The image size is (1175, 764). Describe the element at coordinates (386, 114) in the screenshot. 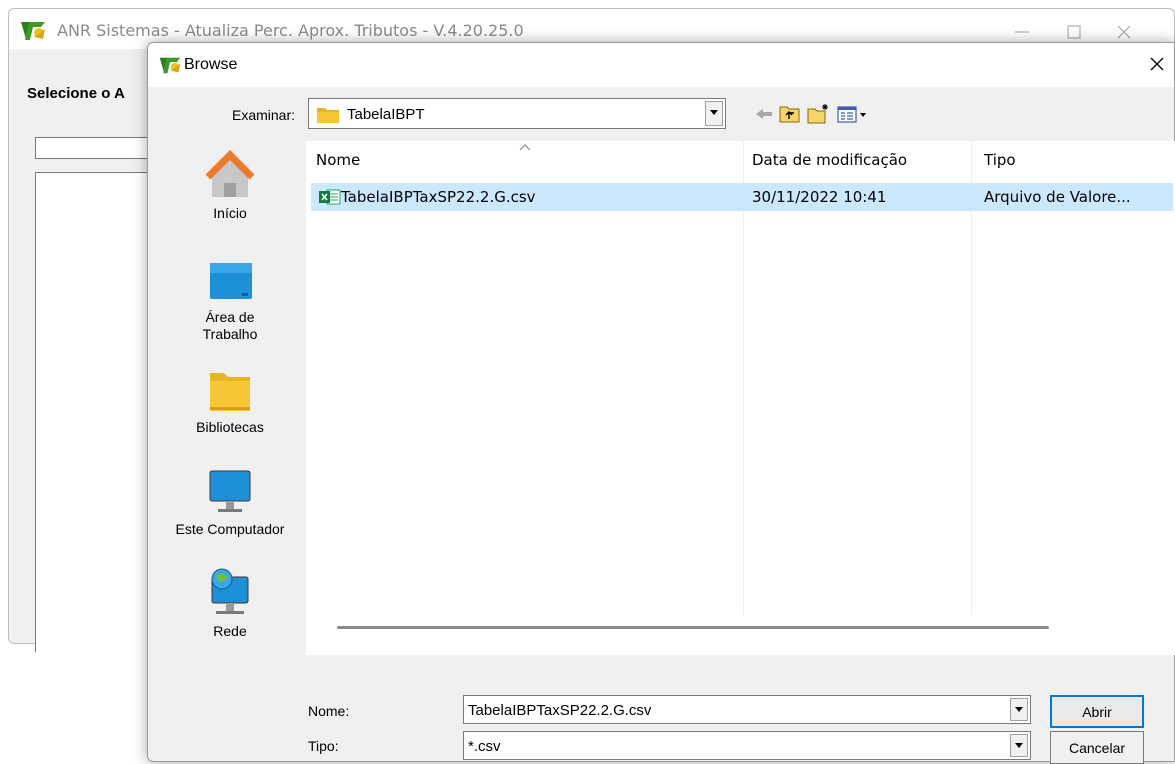

I see `look-in-value: TabelaIBPT` at that location.